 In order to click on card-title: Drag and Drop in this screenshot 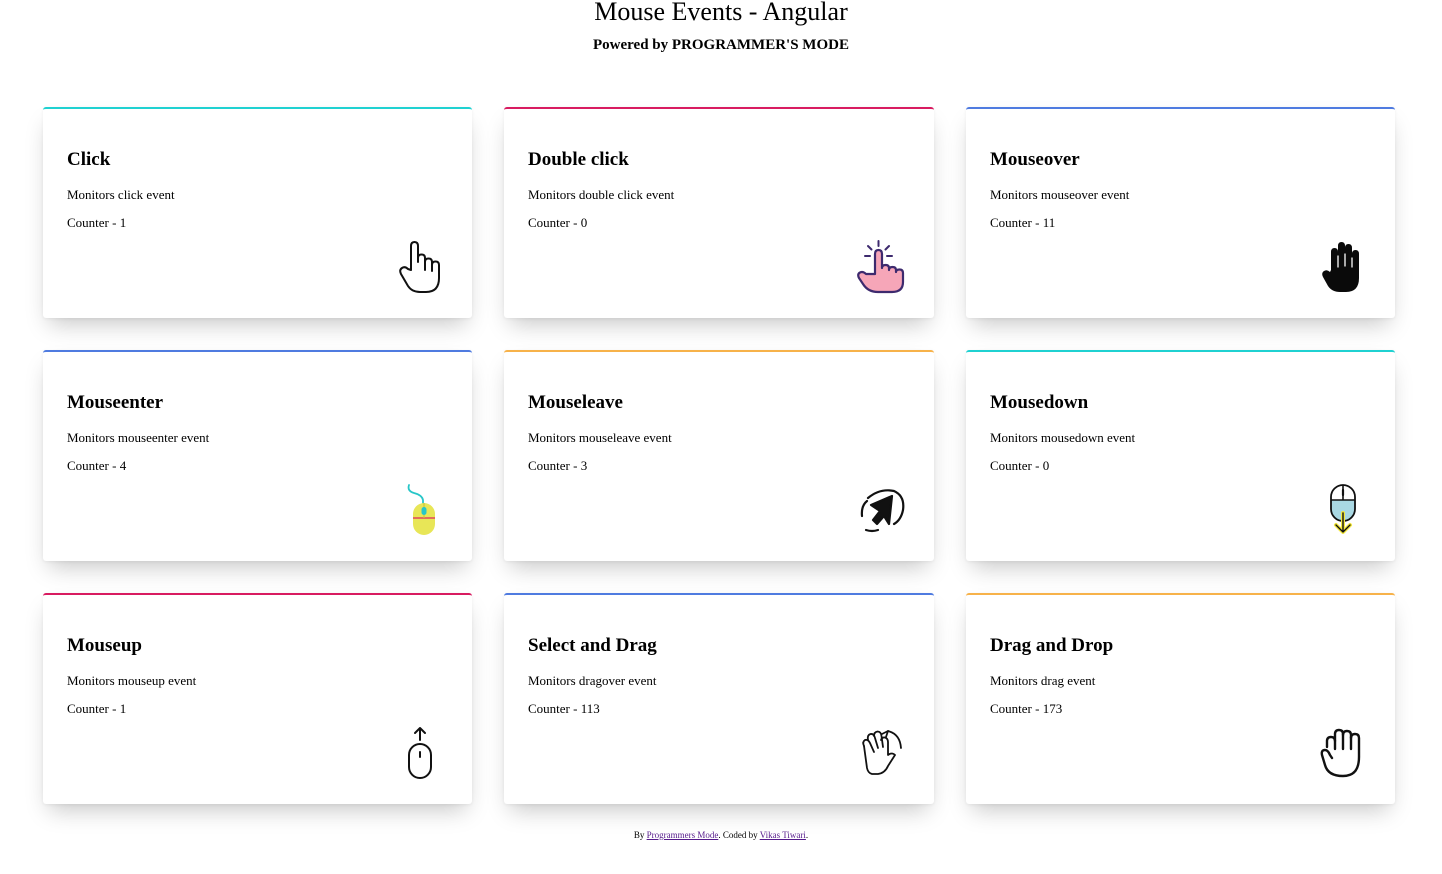, I will do `click(1052, 645)`.